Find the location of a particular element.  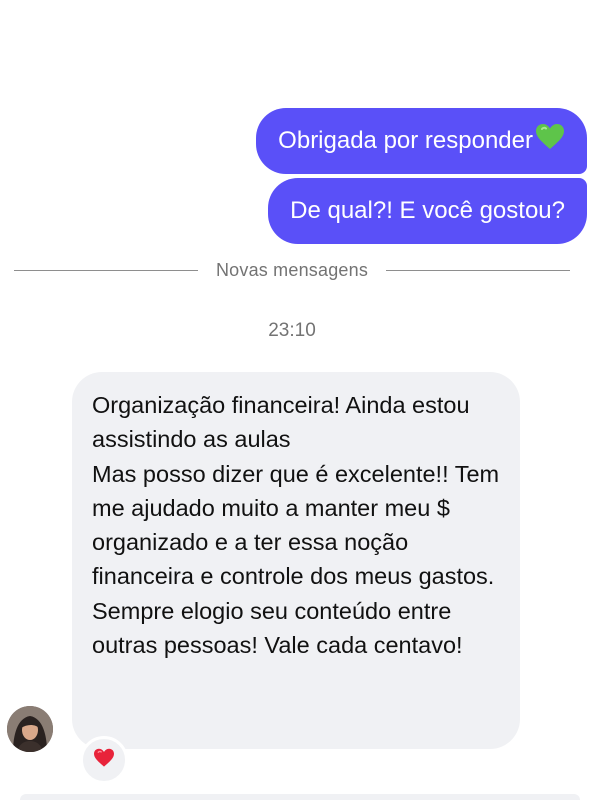

message-text: De qual?! E você gostou? is located at coordinates (427, 210).